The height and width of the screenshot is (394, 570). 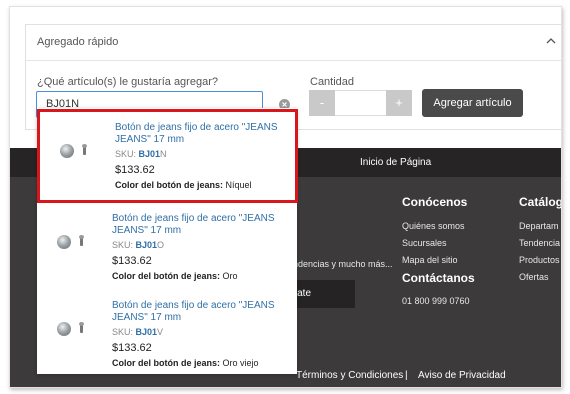 What do you see at coordinates (472, 103) in the screenshot?
I see `add-item-button: Agregar artículo` at bounding box center [472, 103].